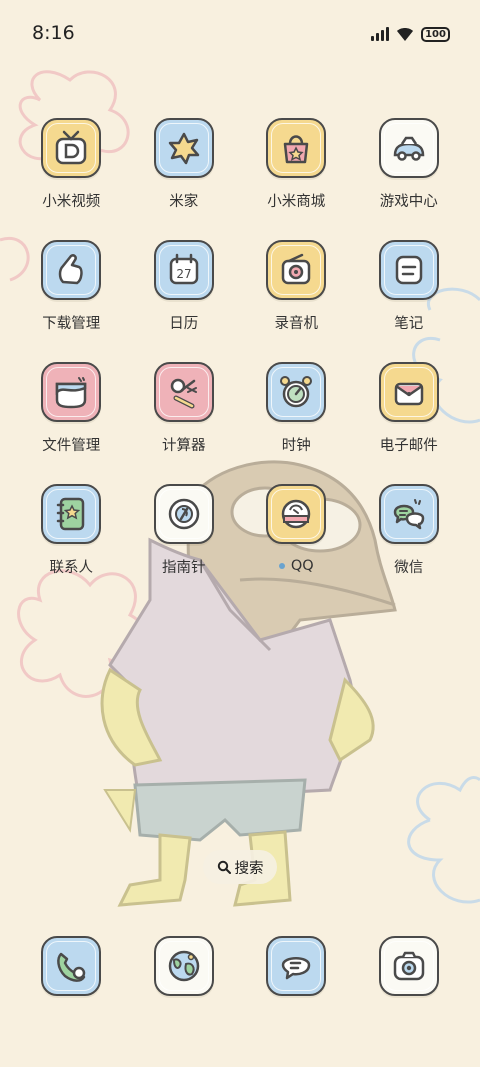  I want to click on app-label-text: 日历, so click(184, 323).